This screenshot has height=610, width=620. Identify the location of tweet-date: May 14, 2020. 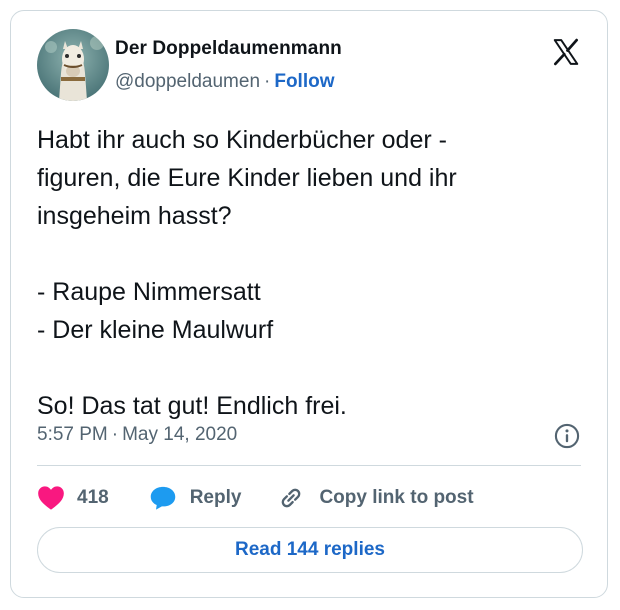
(179, 434).